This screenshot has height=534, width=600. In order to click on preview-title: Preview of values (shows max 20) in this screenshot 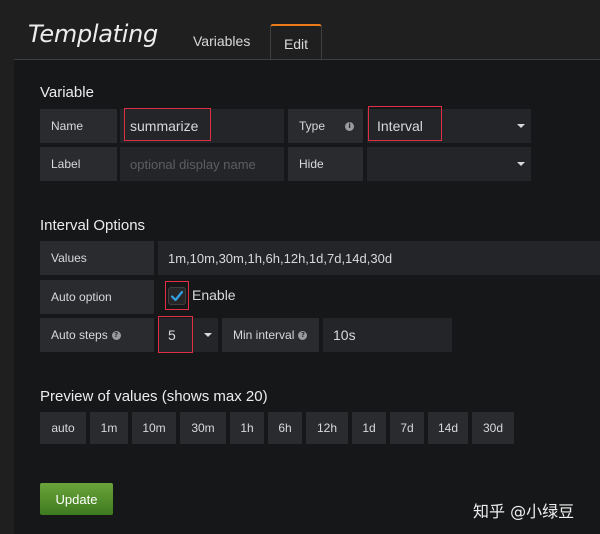, I will do `click(154, 396)`.